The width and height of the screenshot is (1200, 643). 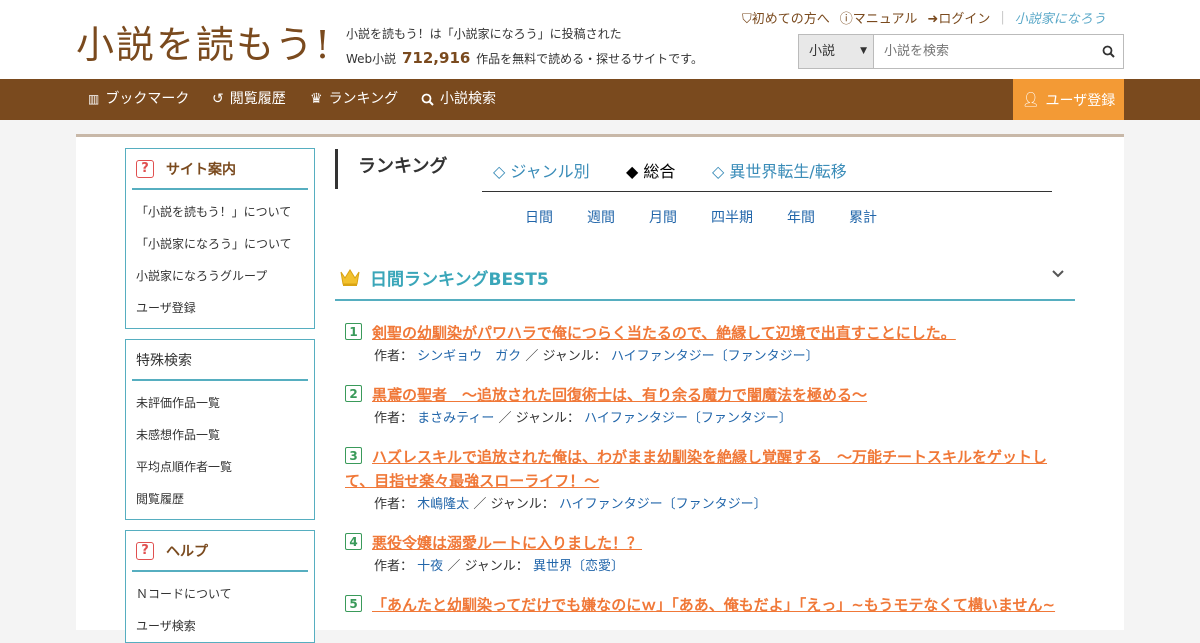 I want to click on period-total: 累計, so click(x=863, y=217).